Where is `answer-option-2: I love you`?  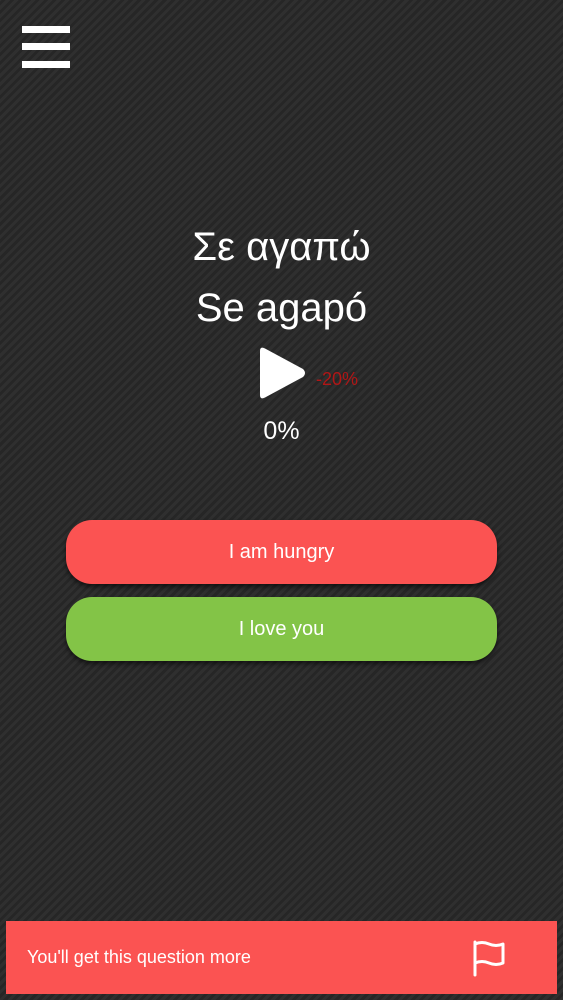 answer-option-2: I love you is located at coordinates (281, 629).